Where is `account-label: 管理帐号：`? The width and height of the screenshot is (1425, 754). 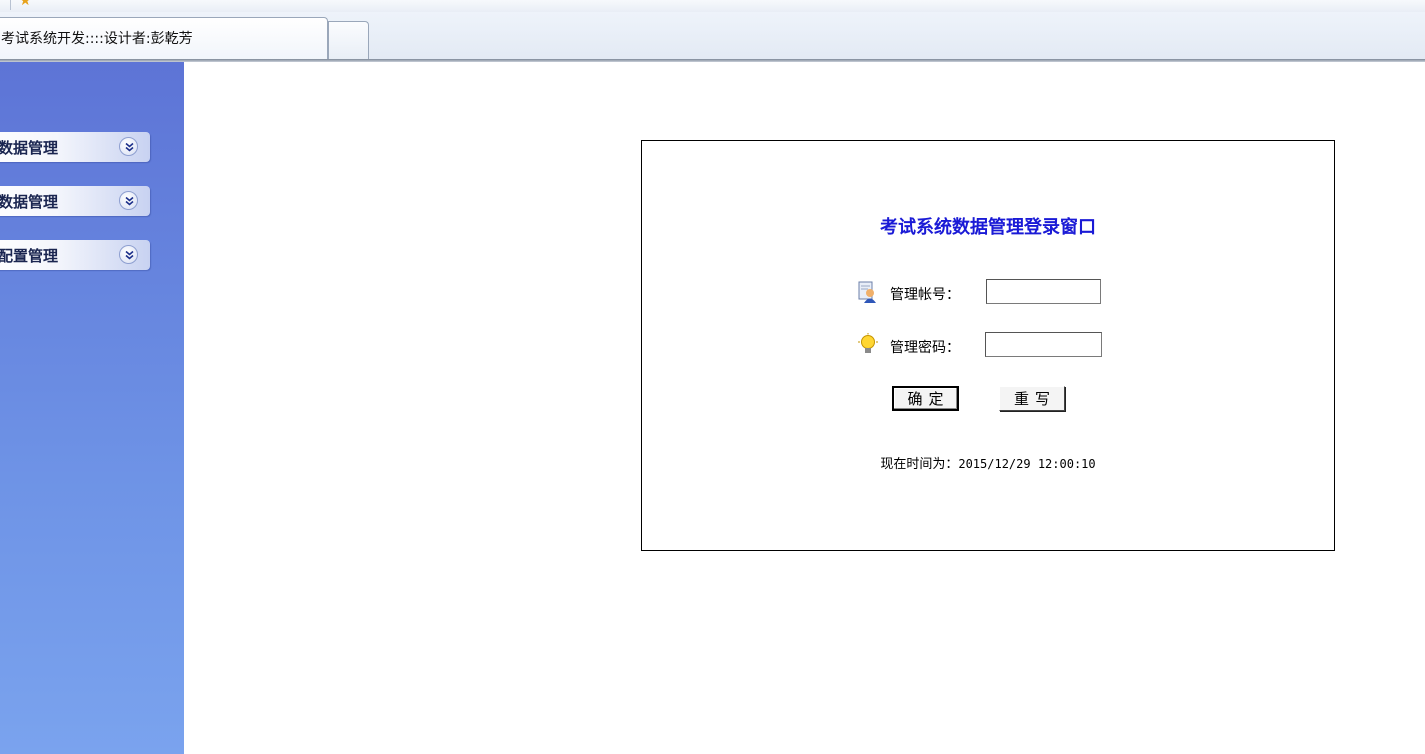
account-label: 管理帐号： is located at coordinates (925, 295).